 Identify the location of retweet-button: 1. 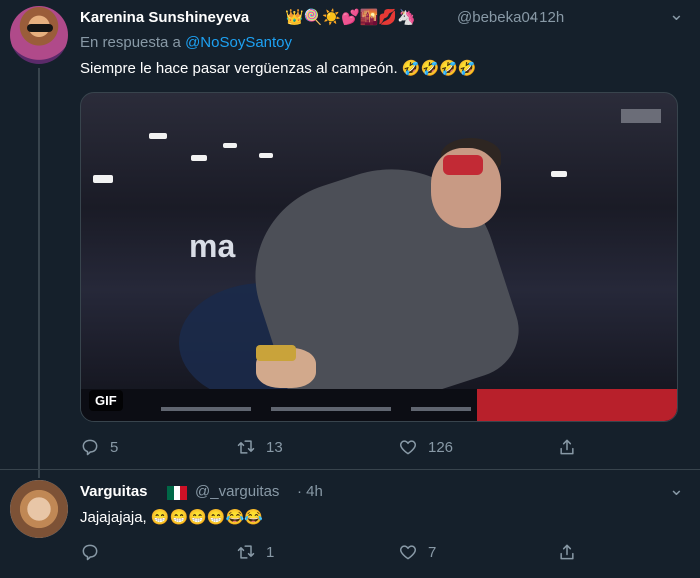
(255, 552).